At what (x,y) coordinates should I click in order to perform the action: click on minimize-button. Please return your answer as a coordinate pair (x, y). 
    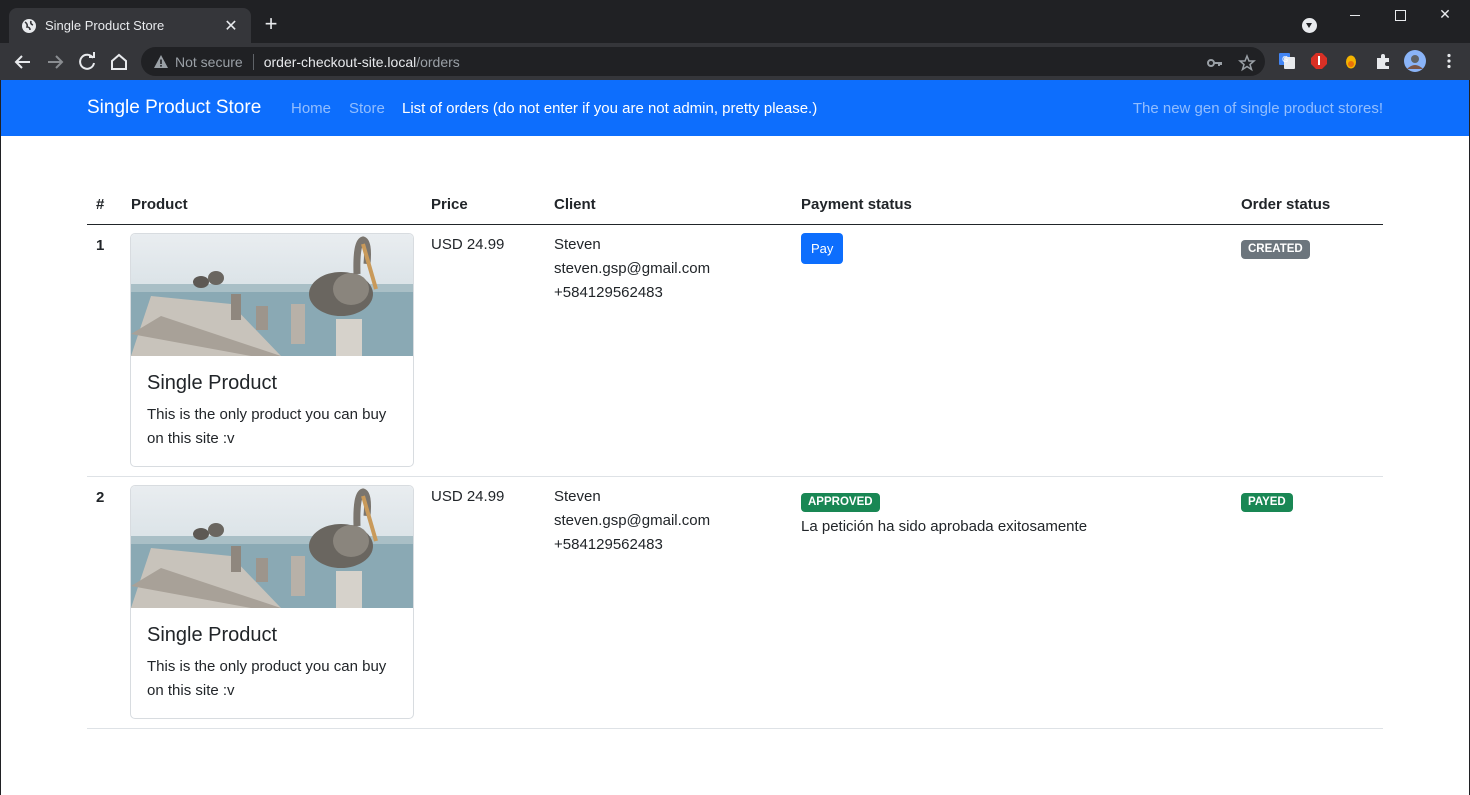
    Looking at the image, I should click on (1355, 16).